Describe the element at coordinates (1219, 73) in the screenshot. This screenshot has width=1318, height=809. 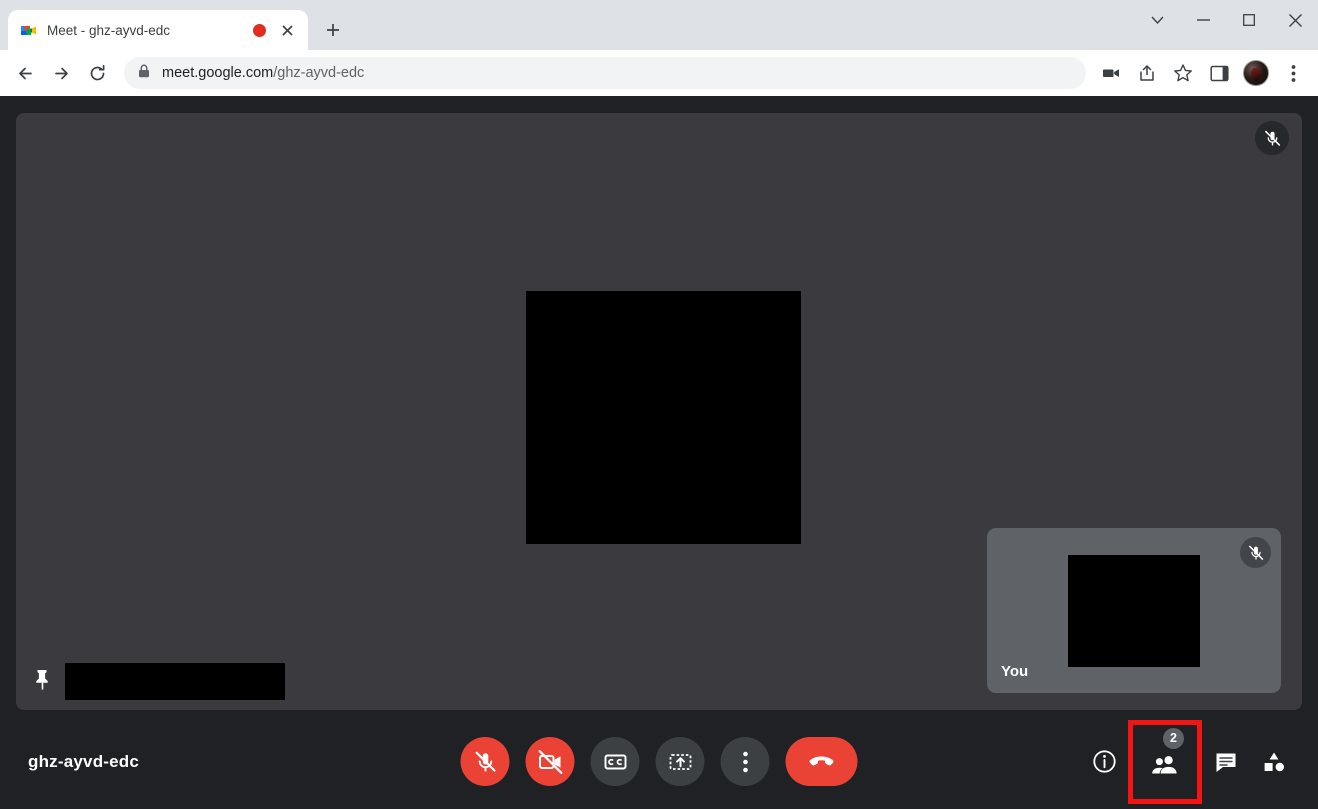
I see `side-panel-icon` at that location.